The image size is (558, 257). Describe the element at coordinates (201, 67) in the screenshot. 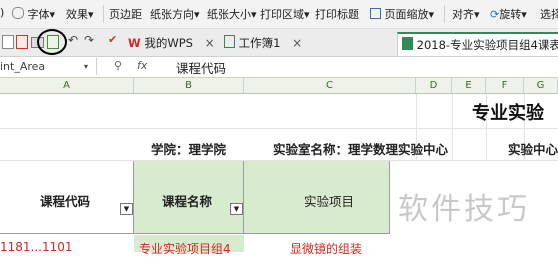

I see `formula-input: 课程代码` at that location.